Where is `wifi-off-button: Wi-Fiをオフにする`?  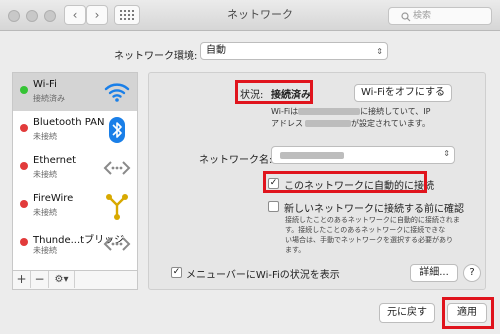
wifi-off-button: Wi-Fiをオフにする is located at coordinates (403, 93).